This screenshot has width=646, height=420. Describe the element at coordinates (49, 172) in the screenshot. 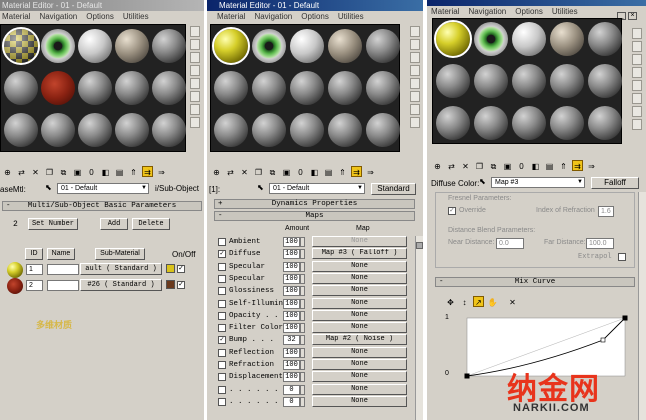

I see `copy-icon: ❐` at that location.